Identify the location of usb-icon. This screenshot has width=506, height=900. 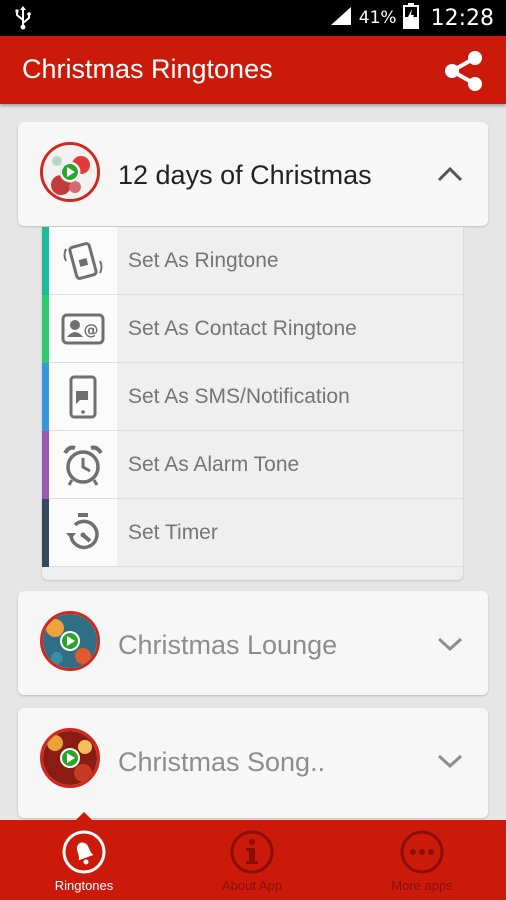
(23, 20).